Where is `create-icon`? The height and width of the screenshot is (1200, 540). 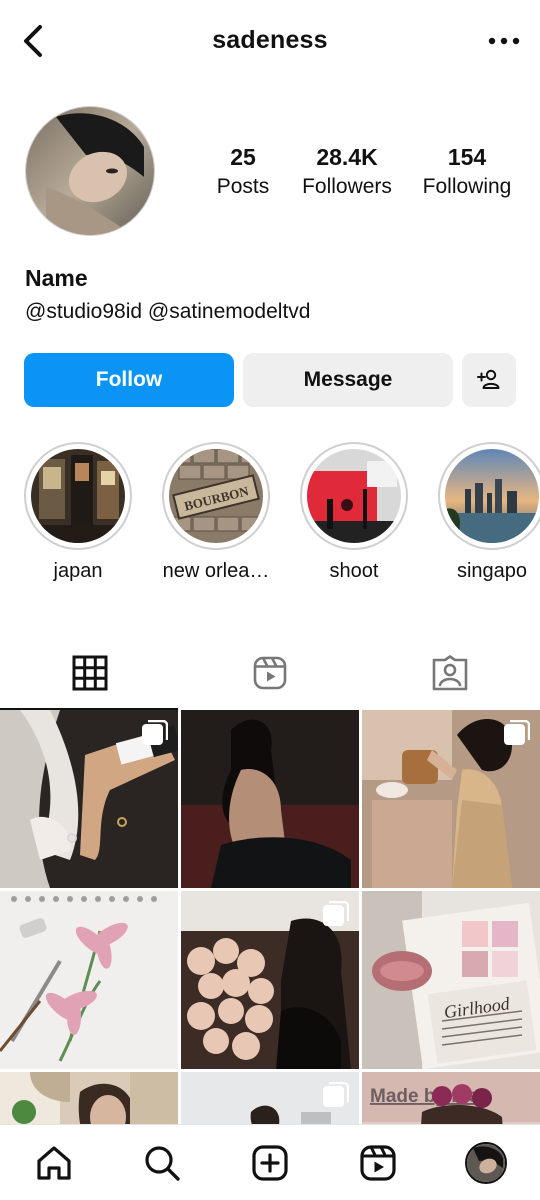
create-icon is located at coordinates (270, 1163).